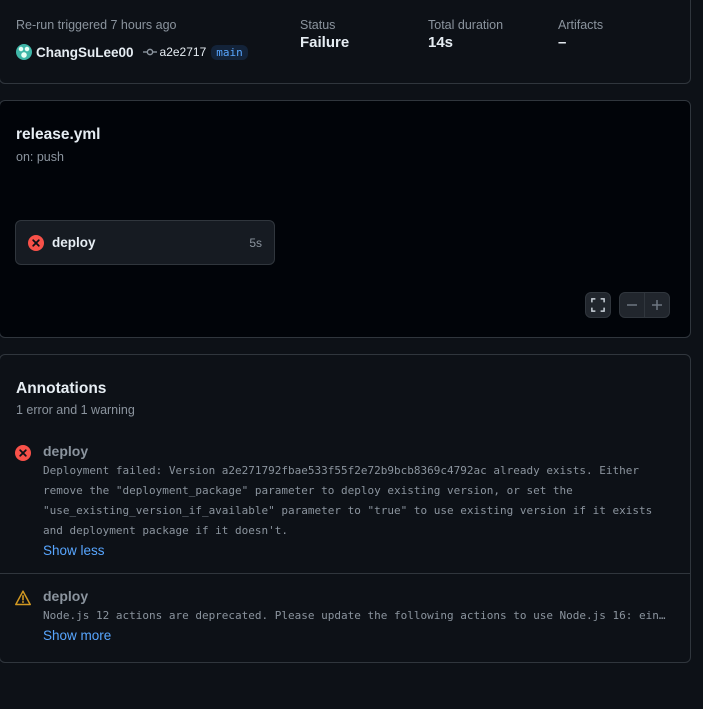 Image resolution: width=703 pixels, height=709 pixels. Describe the element at coordinates (562, 42) in the screenshot. I see `artifacts-value: –` at that location.